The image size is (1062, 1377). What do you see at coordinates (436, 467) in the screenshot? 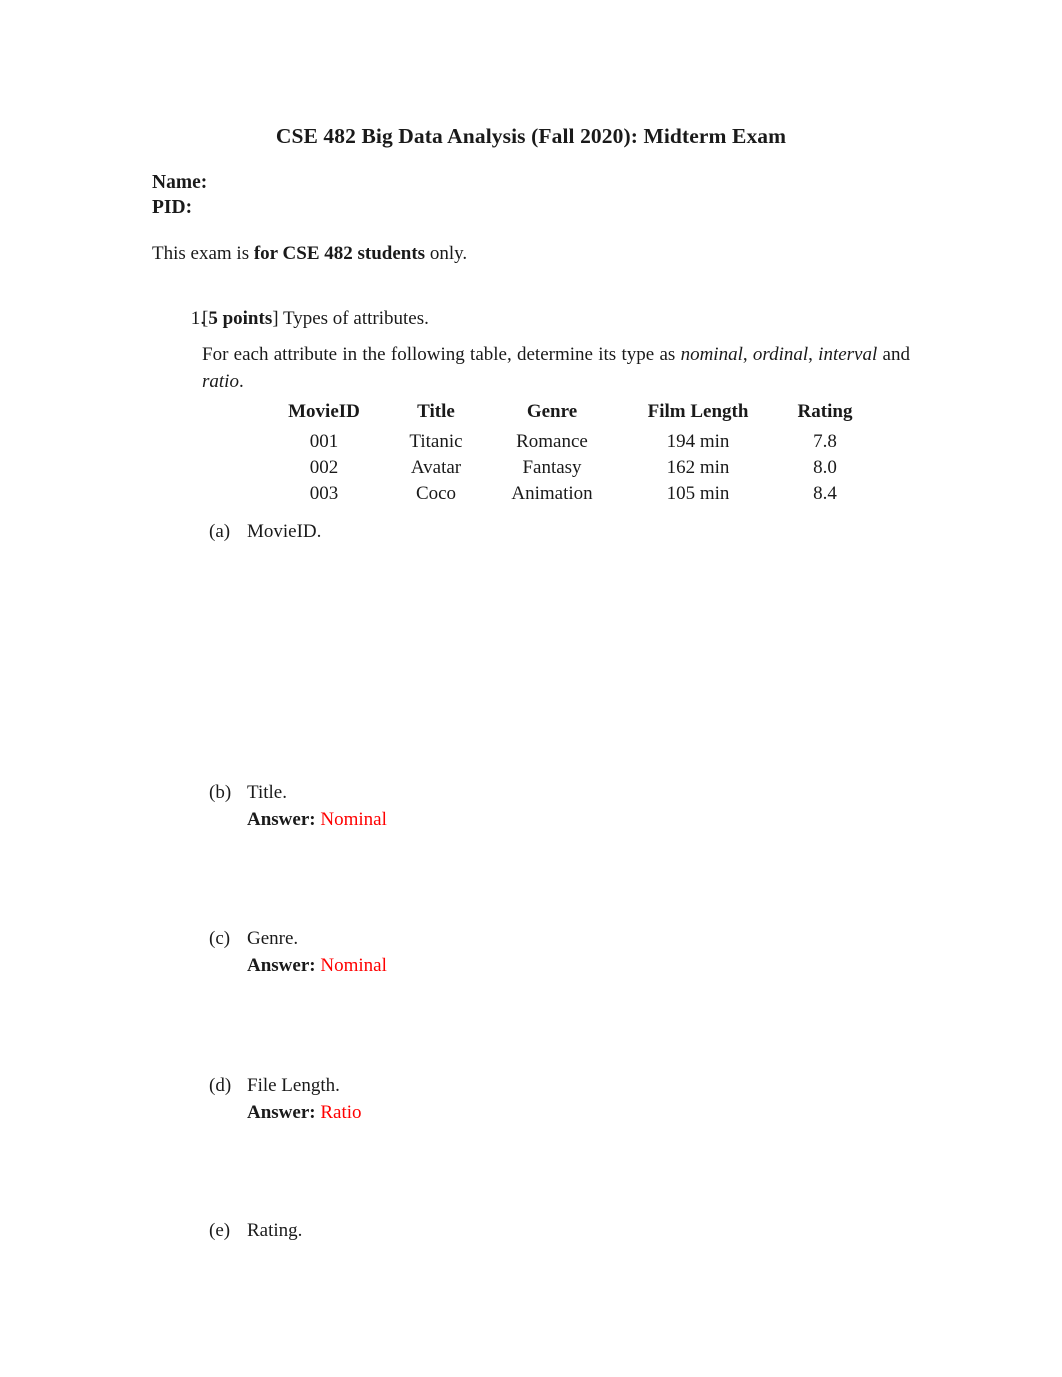
I see `cell-title: Avatar` at bounding box center [436, 467].